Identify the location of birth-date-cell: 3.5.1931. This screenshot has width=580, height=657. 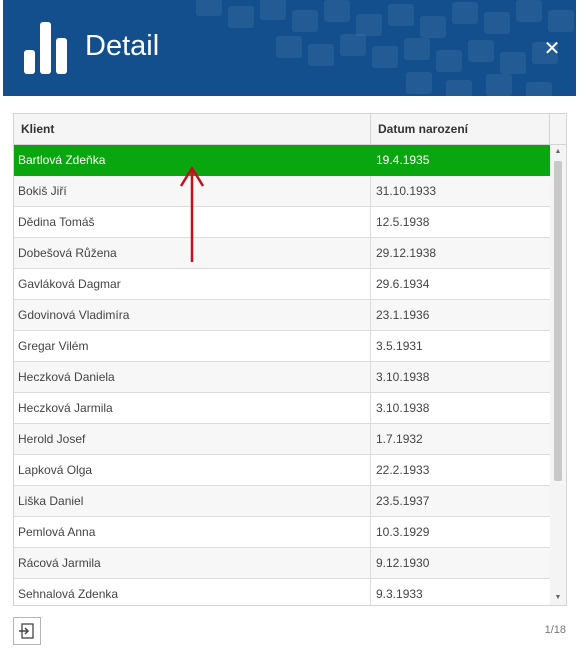
(399, 346).